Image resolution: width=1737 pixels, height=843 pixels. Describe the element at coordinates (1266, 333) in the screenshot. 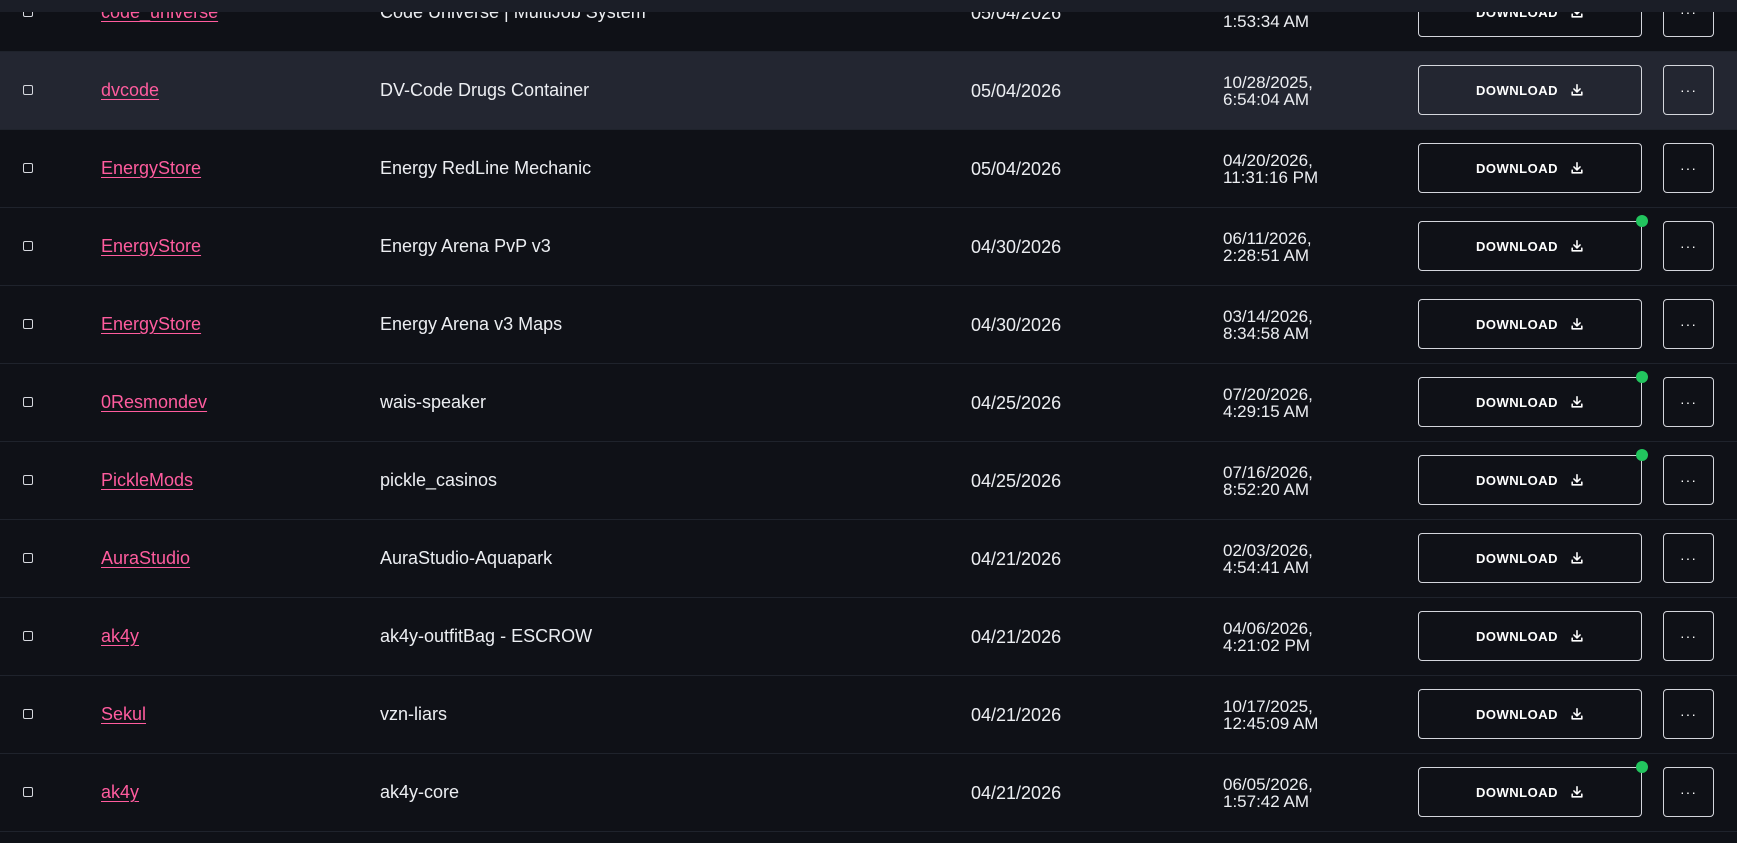

I see `expiry-time: 8:34:58 AM` at that location.